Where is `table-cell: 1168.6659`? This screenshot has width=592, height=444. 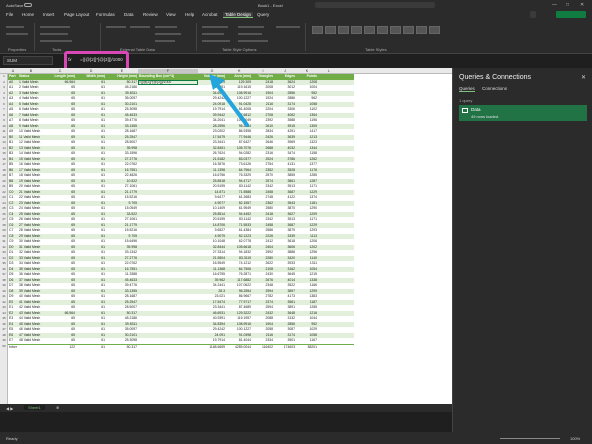
table-cell: 1168.6659 is located at coordinates (212, 348).